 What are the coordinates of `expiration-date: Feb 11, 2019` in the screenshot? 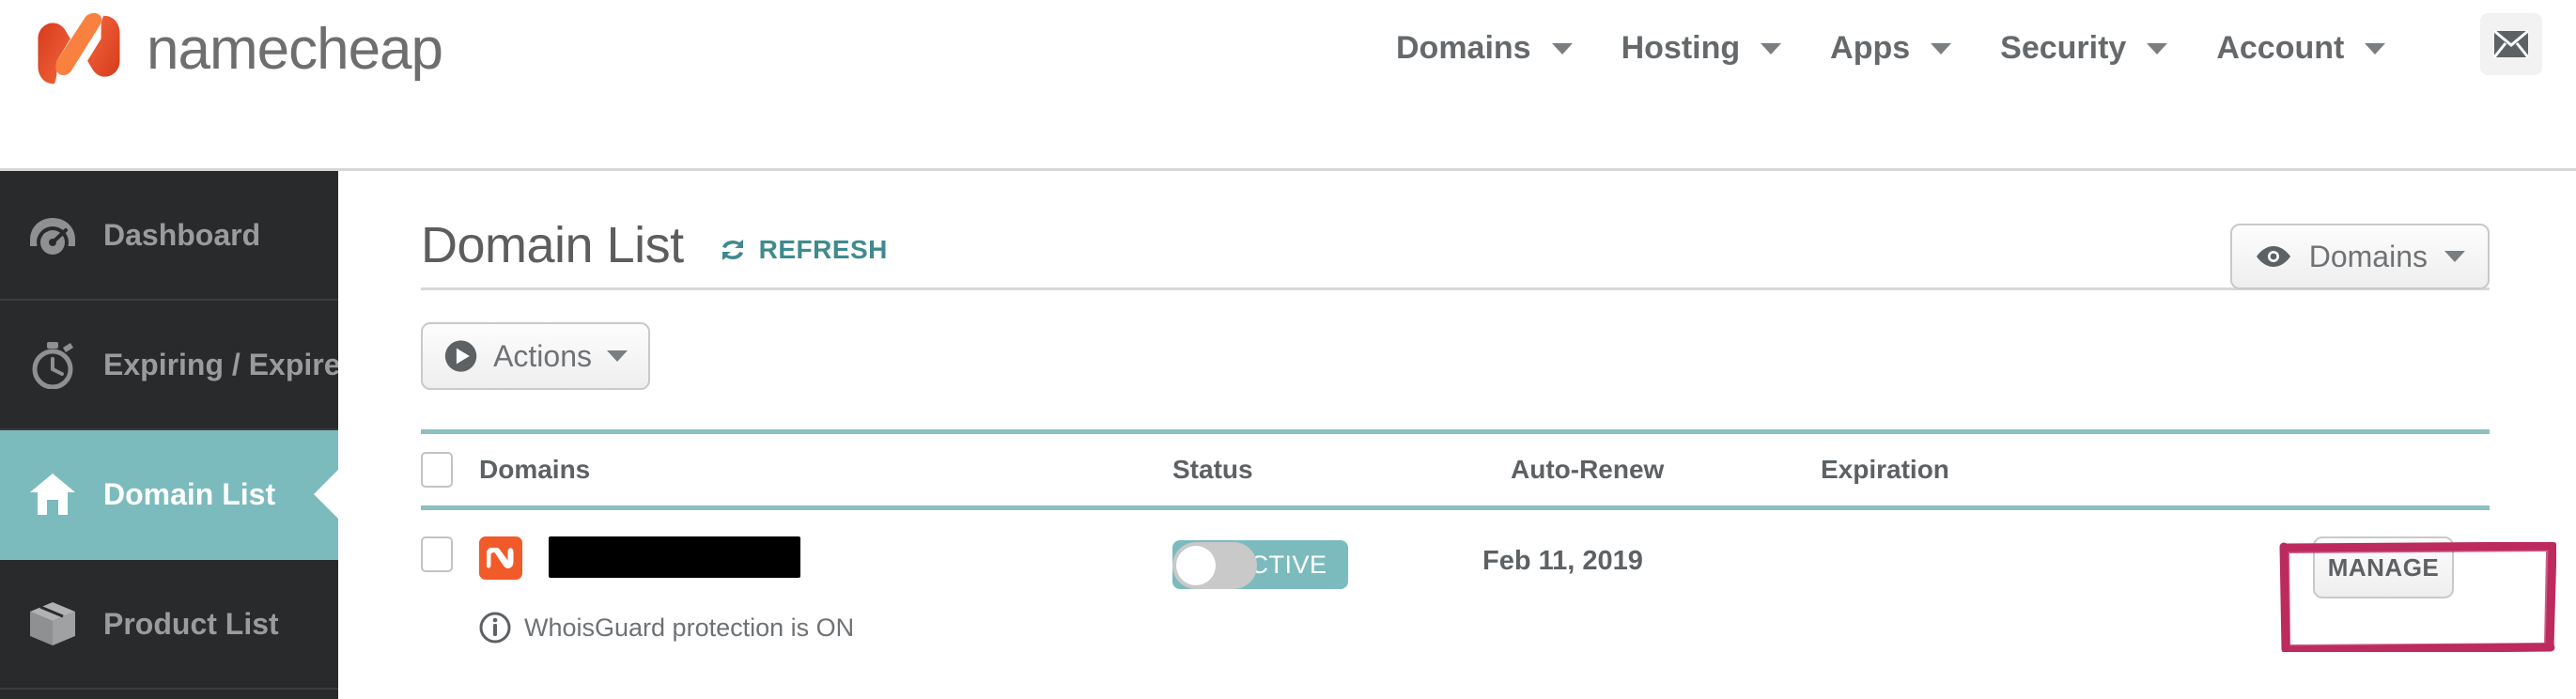 It's located at (1562, 561).